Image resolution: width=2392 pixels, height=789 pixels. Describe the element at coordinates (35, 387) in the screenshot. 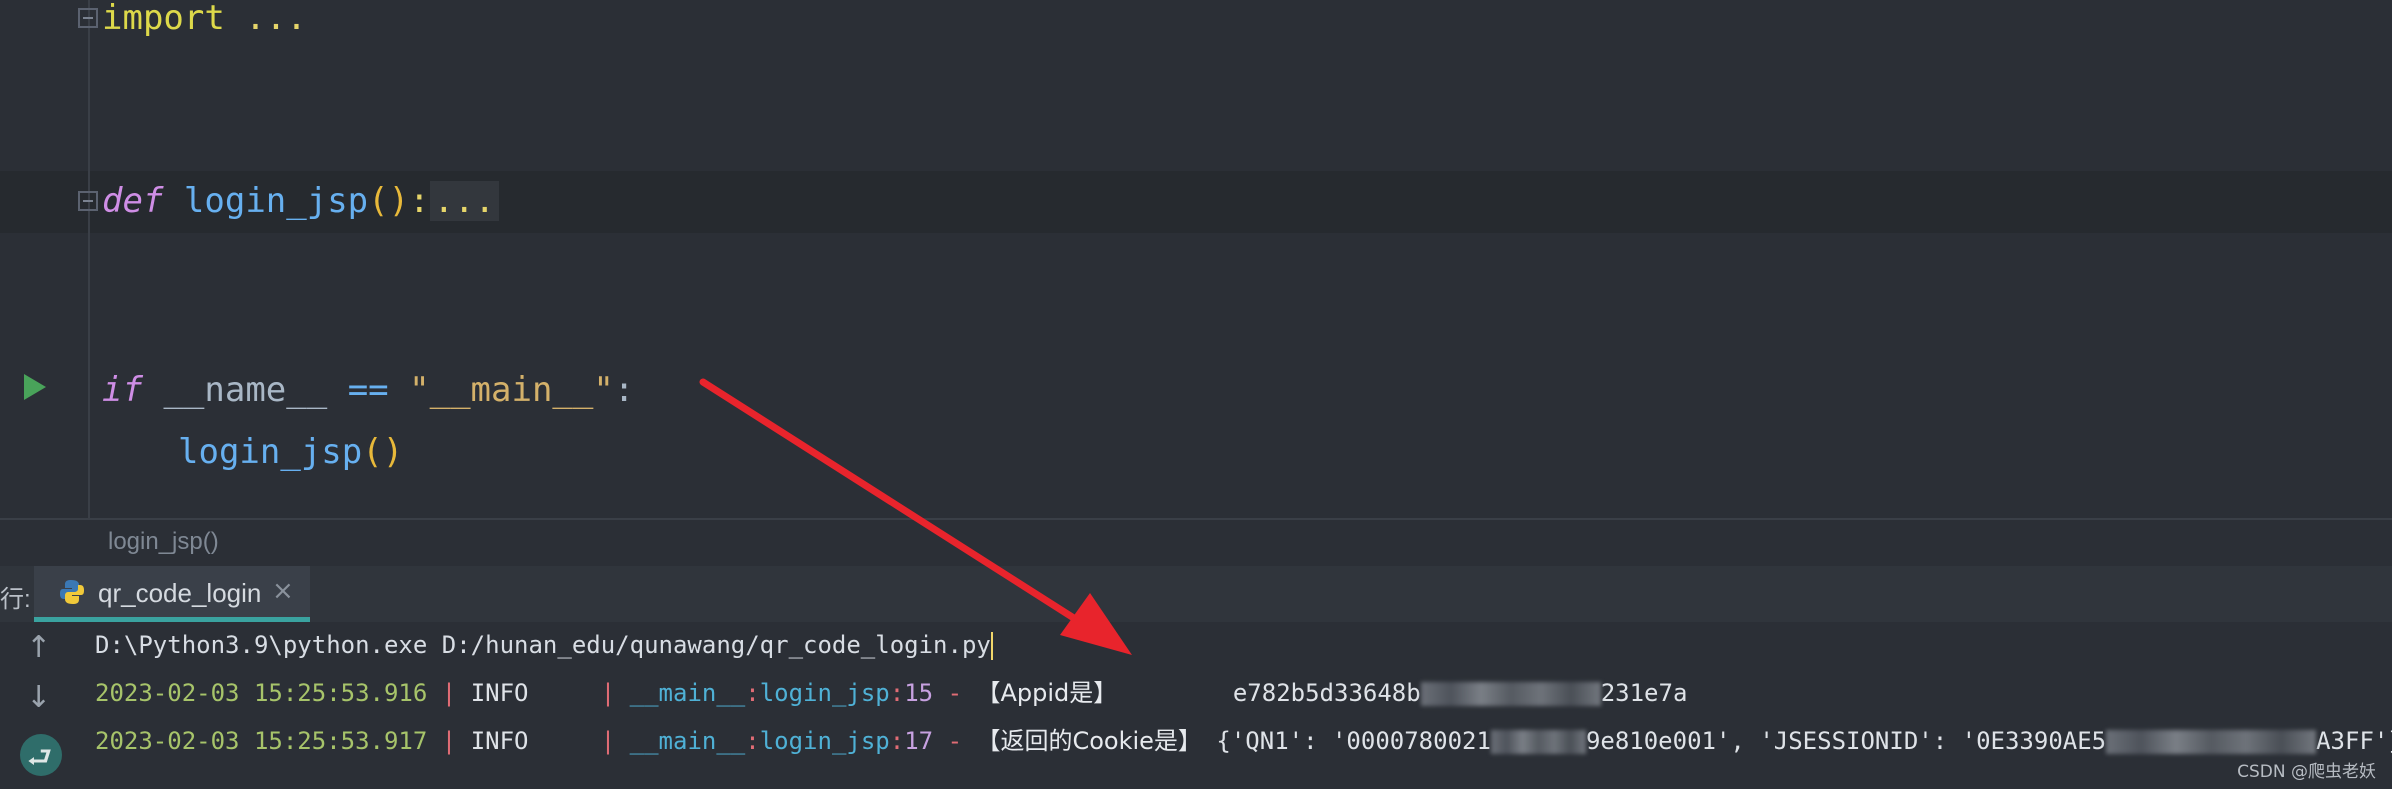

I see `run-icon` at that location.